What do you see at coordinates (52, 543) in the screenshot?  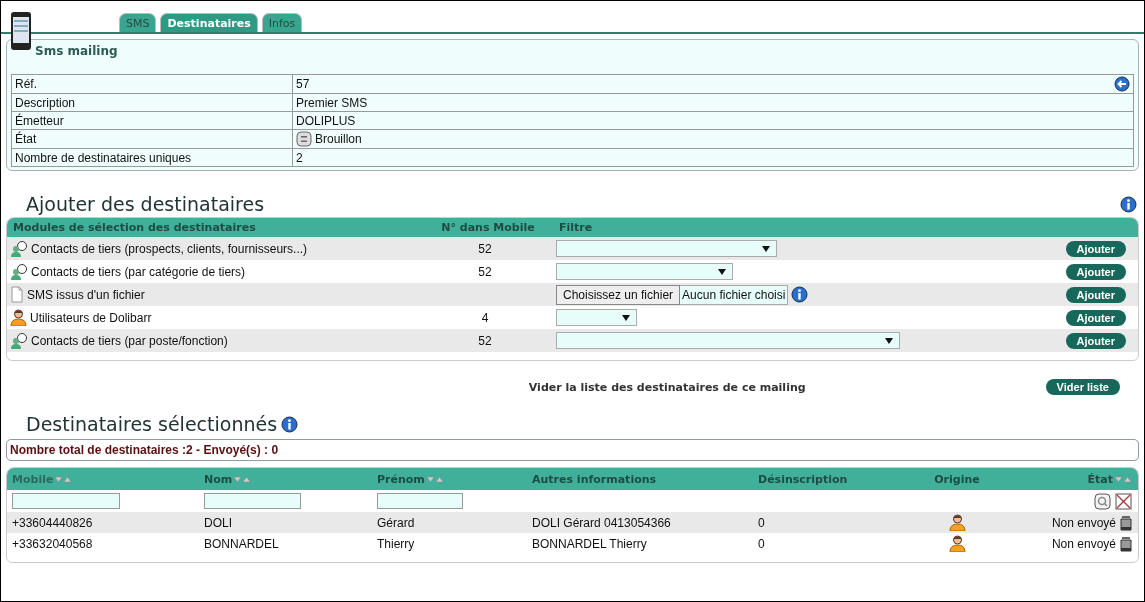 I see `table-cell: +33632040568` at bounding box center [52, 543].